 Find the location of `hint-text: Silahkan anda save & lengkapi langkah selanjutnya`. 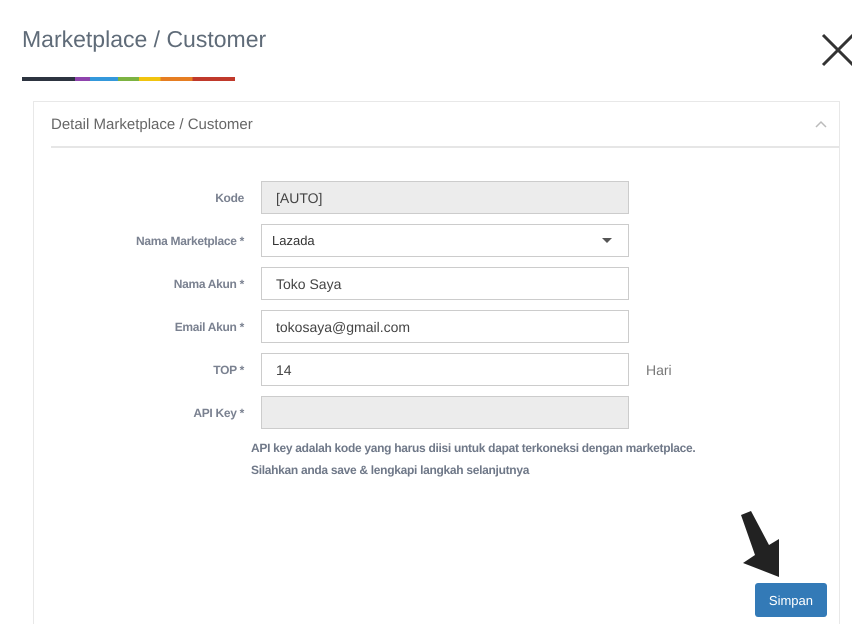

hint-text: Silahkan anda save & lengkapi langkah selanjutnya is located at coordinates (390, 470).